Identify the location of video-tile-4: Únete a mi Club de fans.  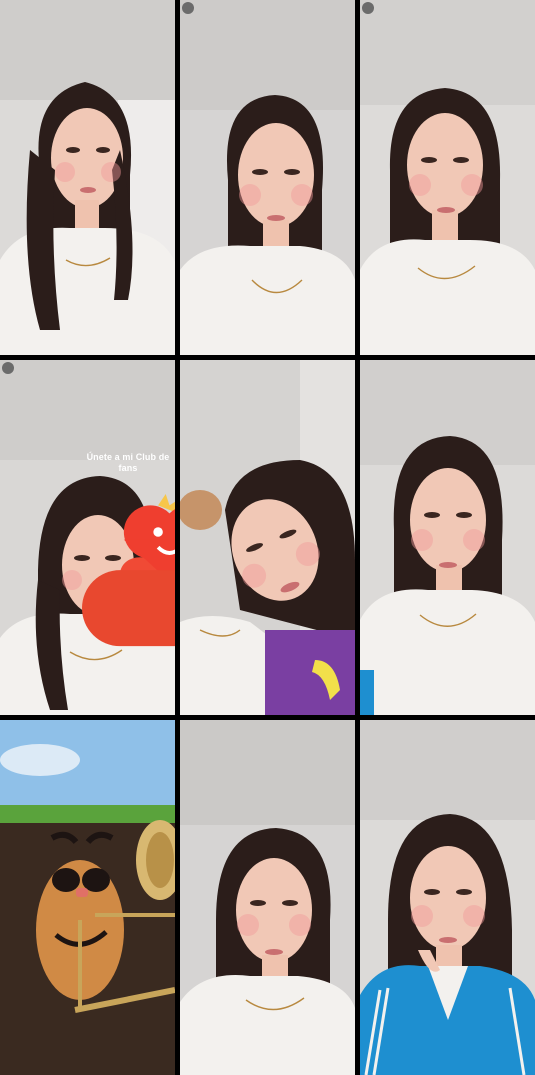
(87, 537).